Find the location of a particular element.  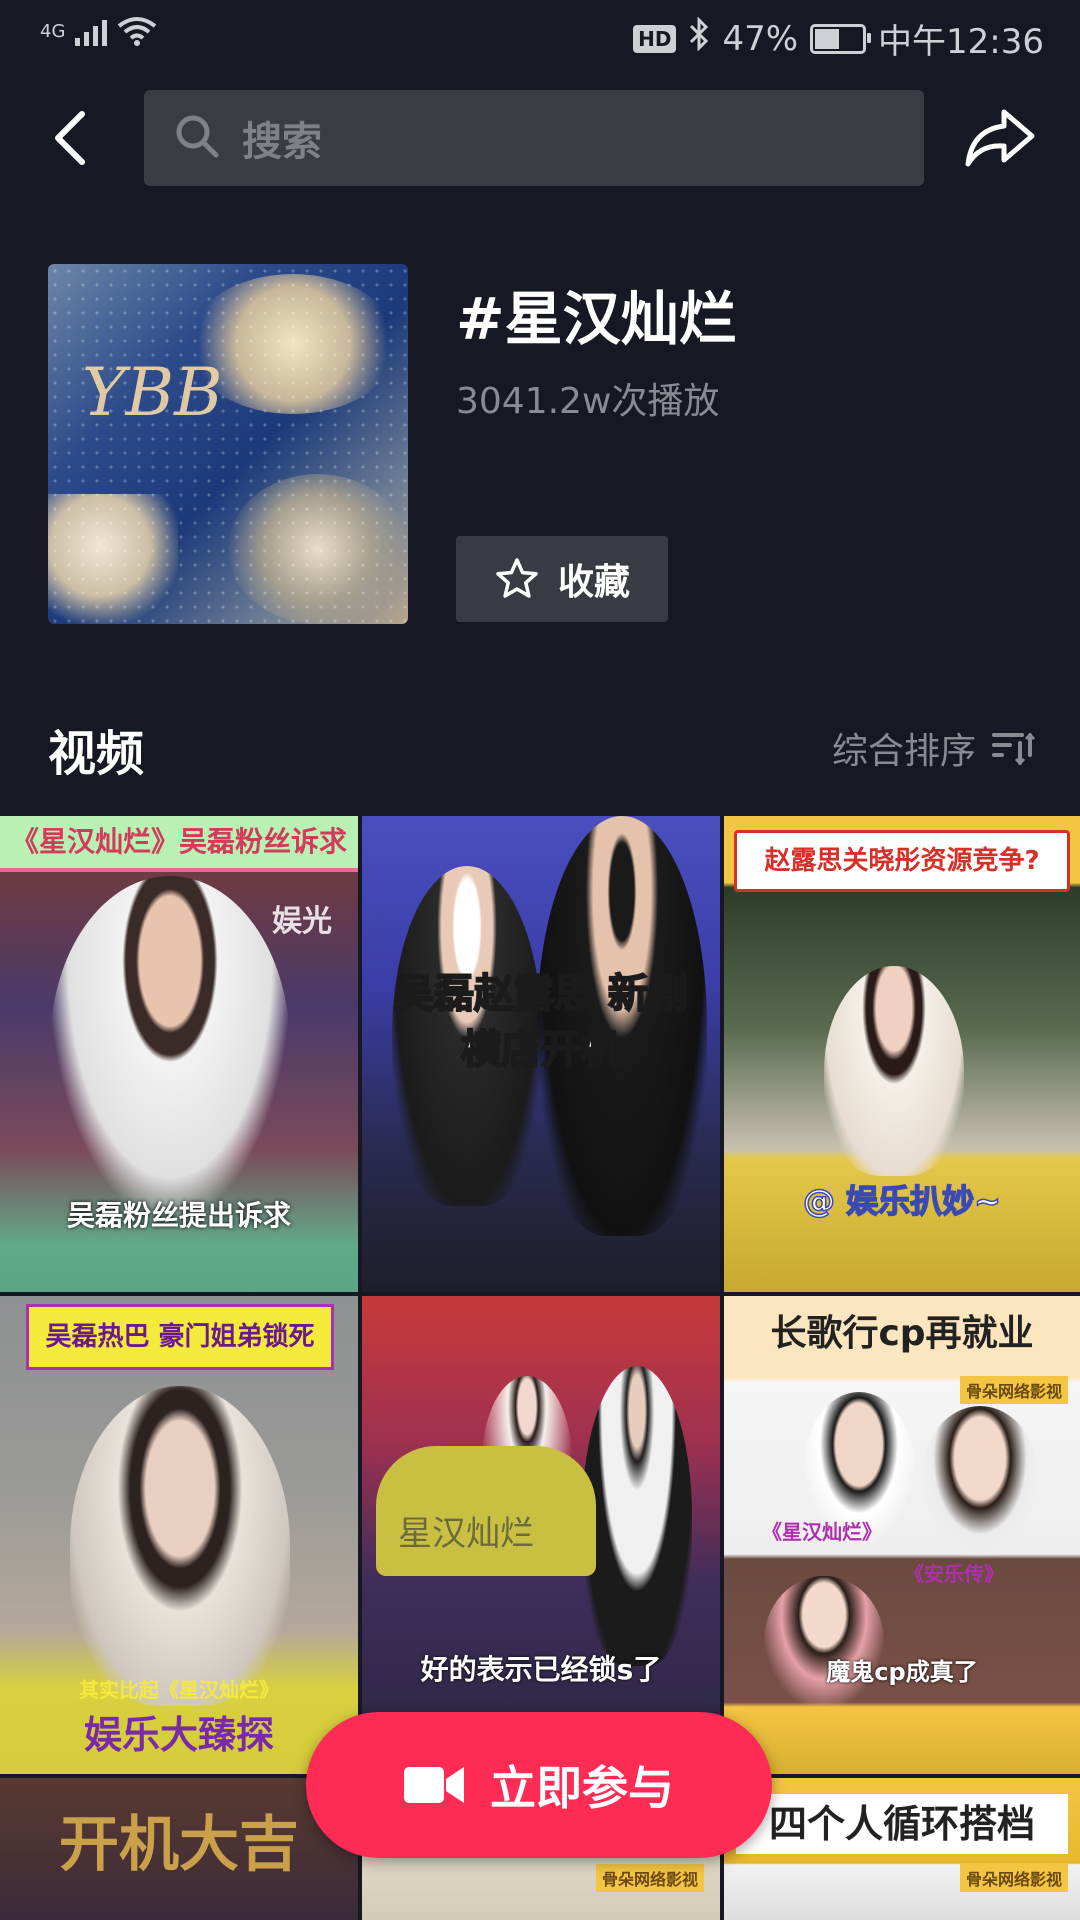

video-5-prop-text: 星汉灿烂 is located at coordinates (466, 1534).